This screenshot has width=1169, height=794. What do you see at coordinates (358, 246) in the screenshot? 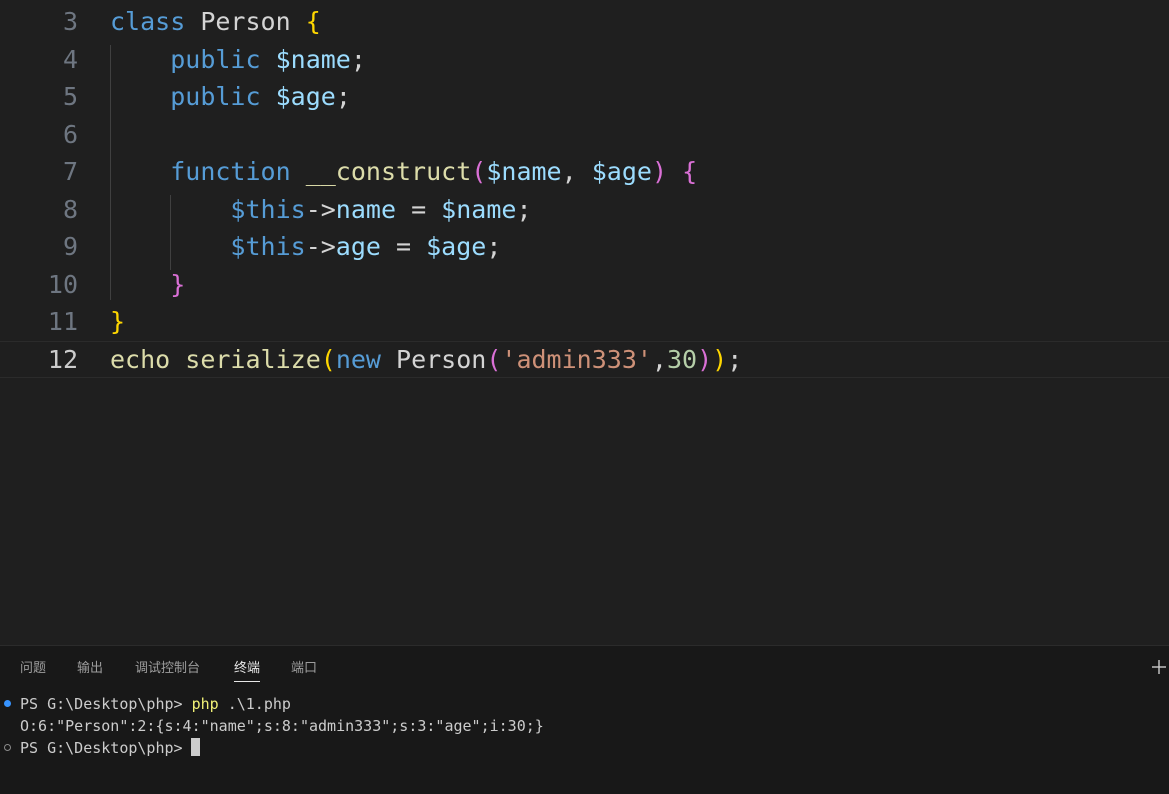
I see `code-token: age` at bounding box center [358, 246].